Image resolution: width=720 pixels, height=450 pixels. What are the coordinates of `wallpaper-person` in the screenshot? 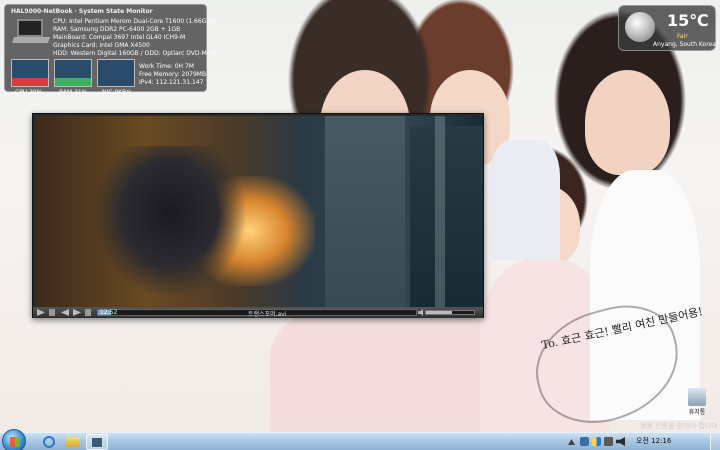 It's located at (627, 122).